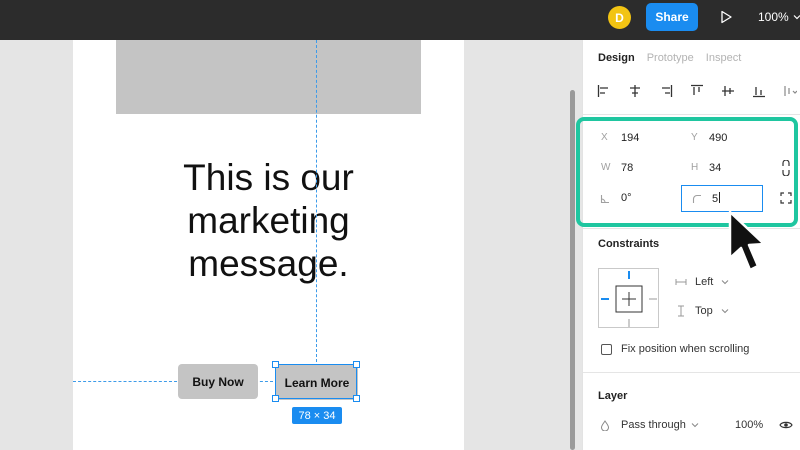 The height and width of the screenshot is (450, 800). I want to click on vertical-constraint-icon, so click(681, 311).